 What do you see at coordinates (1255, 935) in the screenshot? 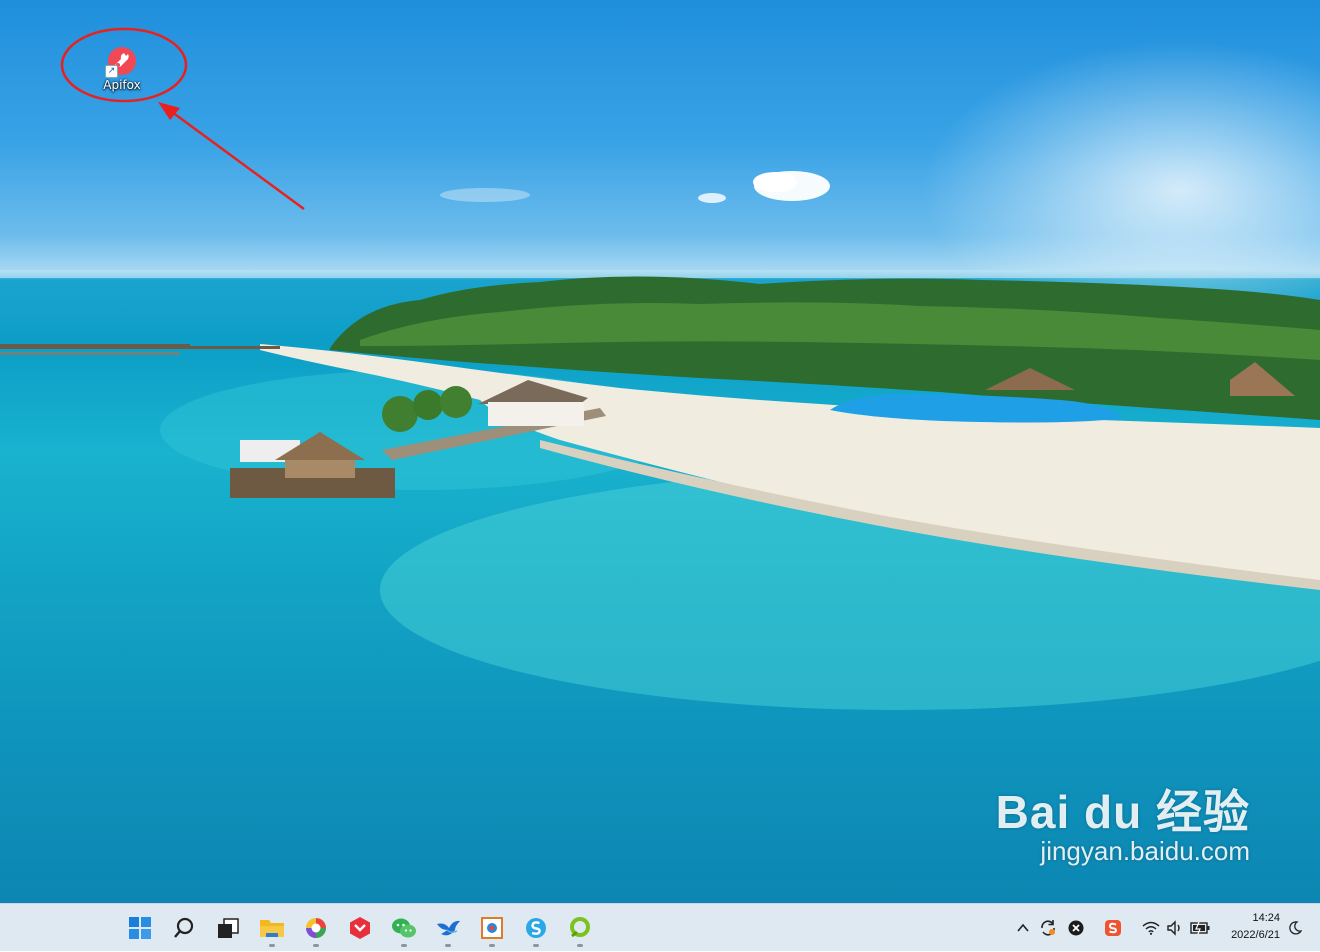
I see `clock-date: 2022/6/21` at bounding box center [1255, 935].